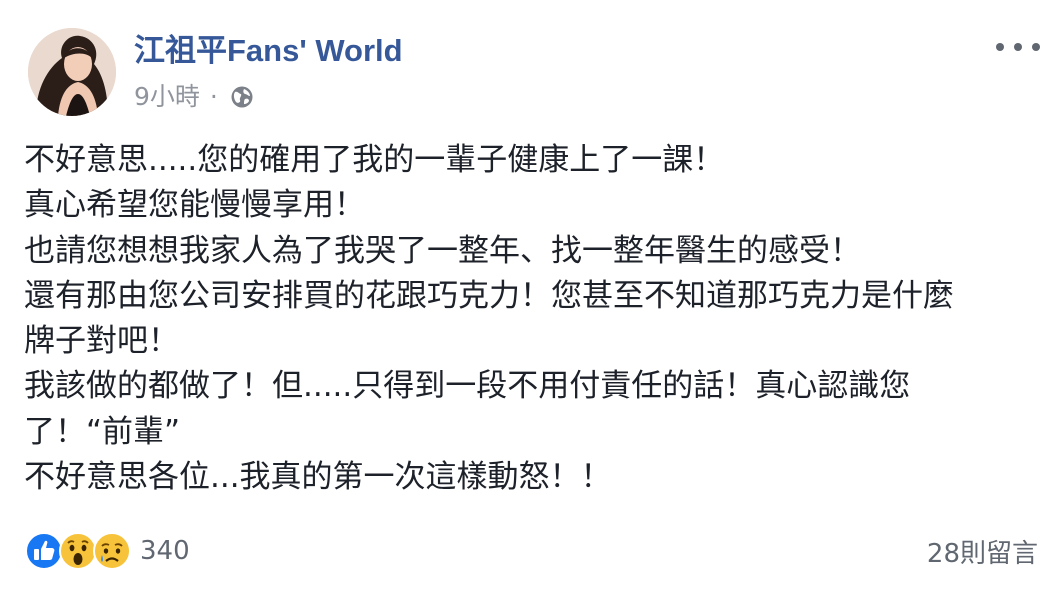 This screenshot has height=596, width=1060. I want to click on more-options-icon, so click(1018, 47).